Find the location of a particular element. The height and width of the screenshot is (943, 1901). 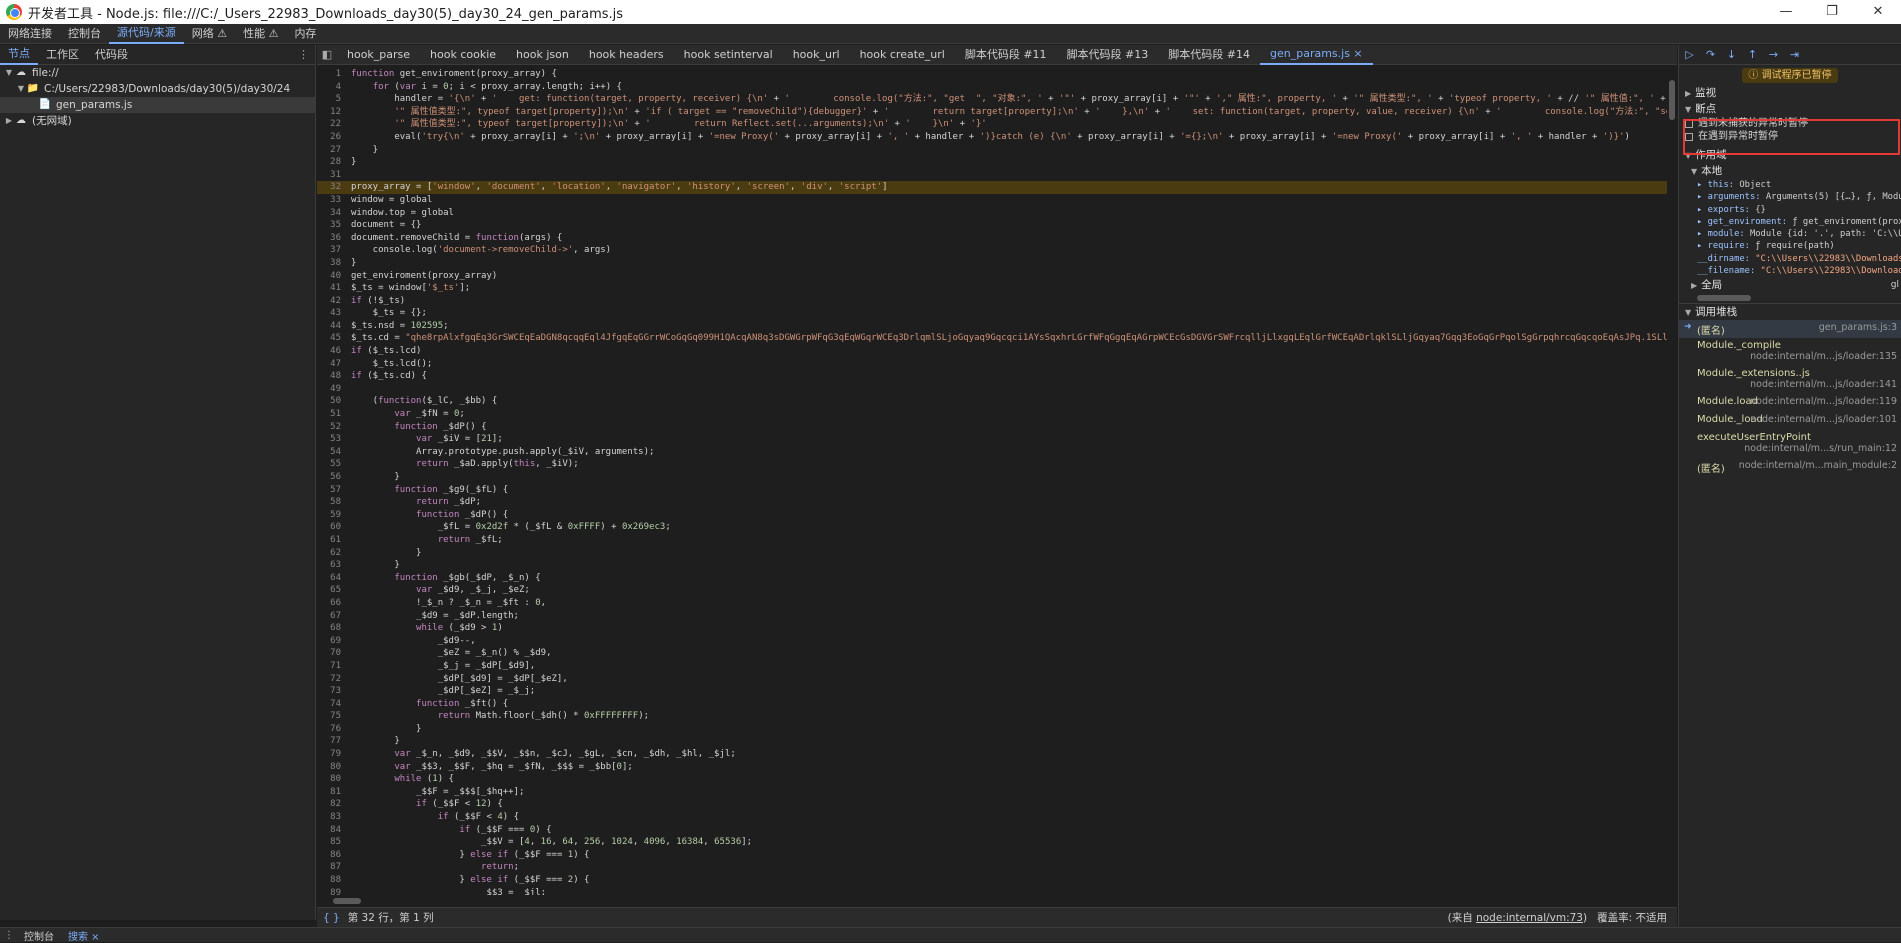

line-number: 60 is located at coordinates (334, 527).